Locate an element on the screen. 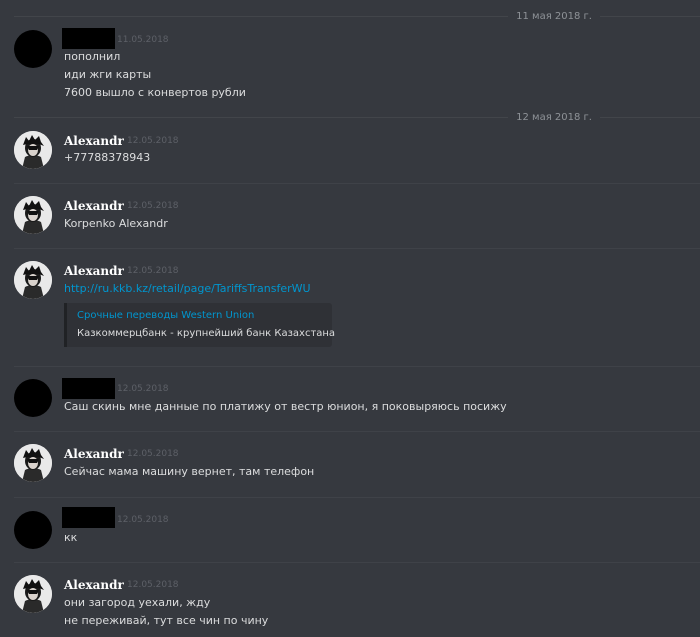  message-text: Korpenko Alexandr is located at coordinates (116, 223).